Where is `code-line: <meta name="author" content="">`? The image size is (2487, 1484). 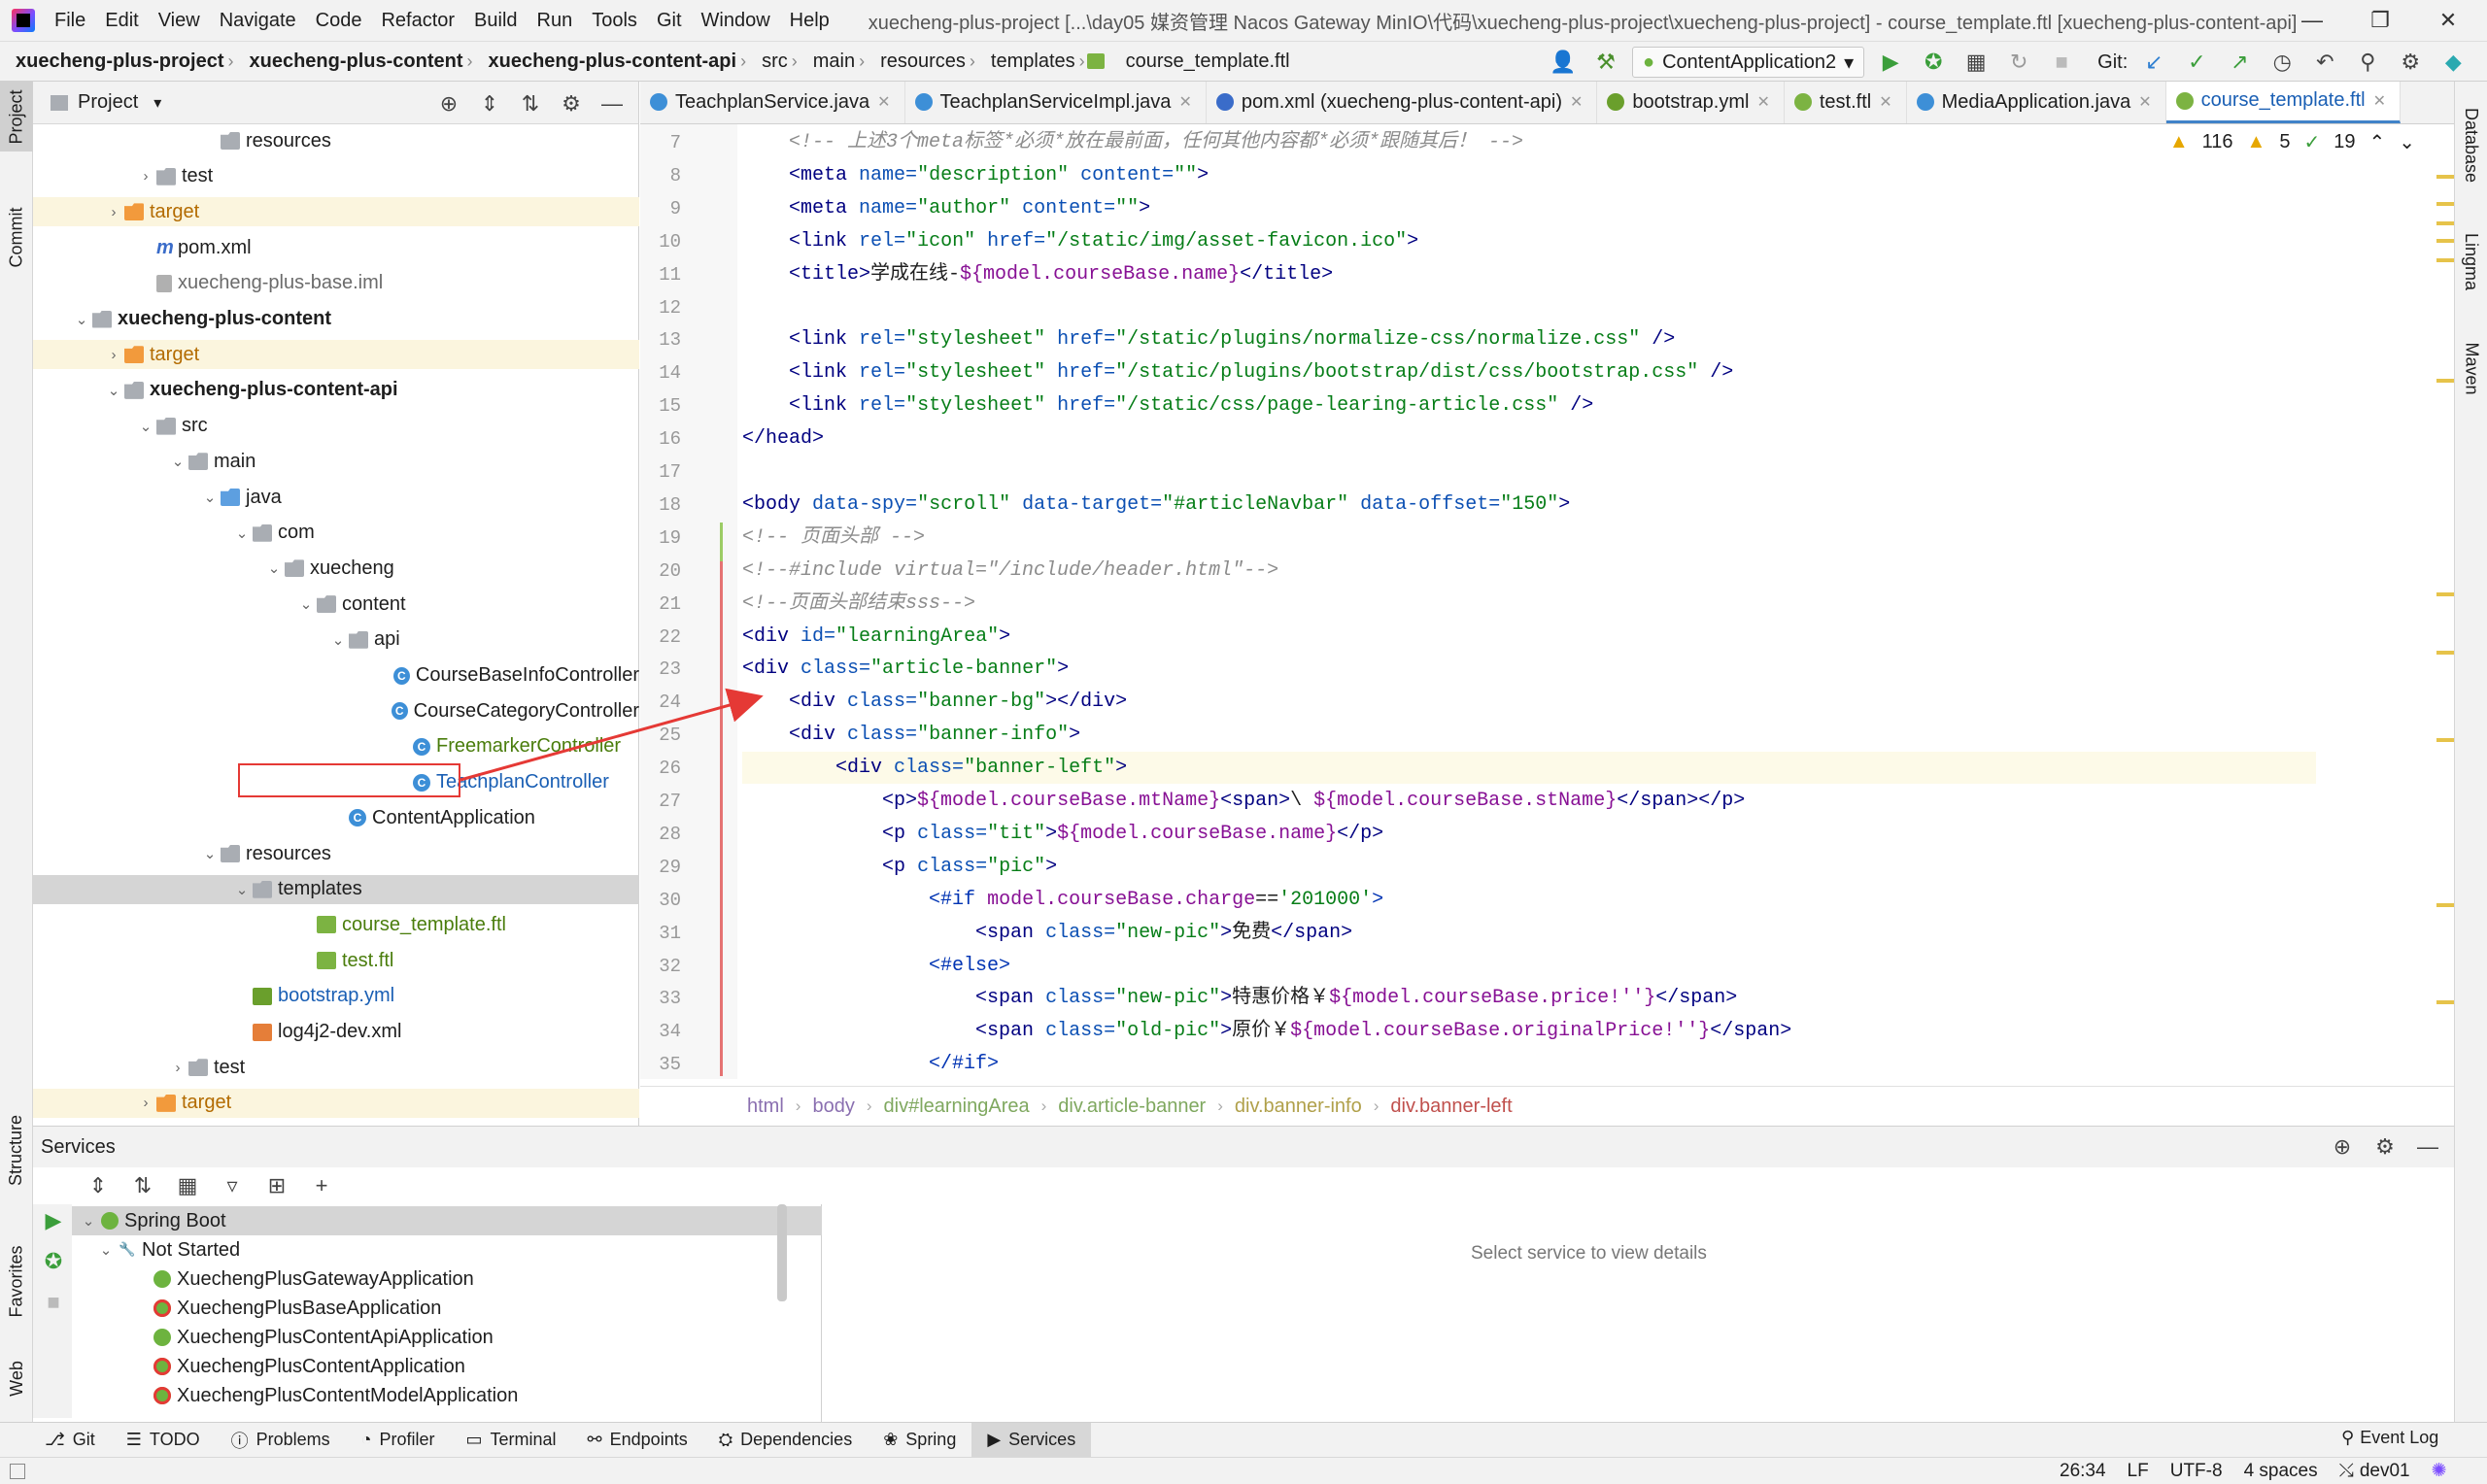 code-line: <meta name="author" content=""> is located at coordinates (946, 208).